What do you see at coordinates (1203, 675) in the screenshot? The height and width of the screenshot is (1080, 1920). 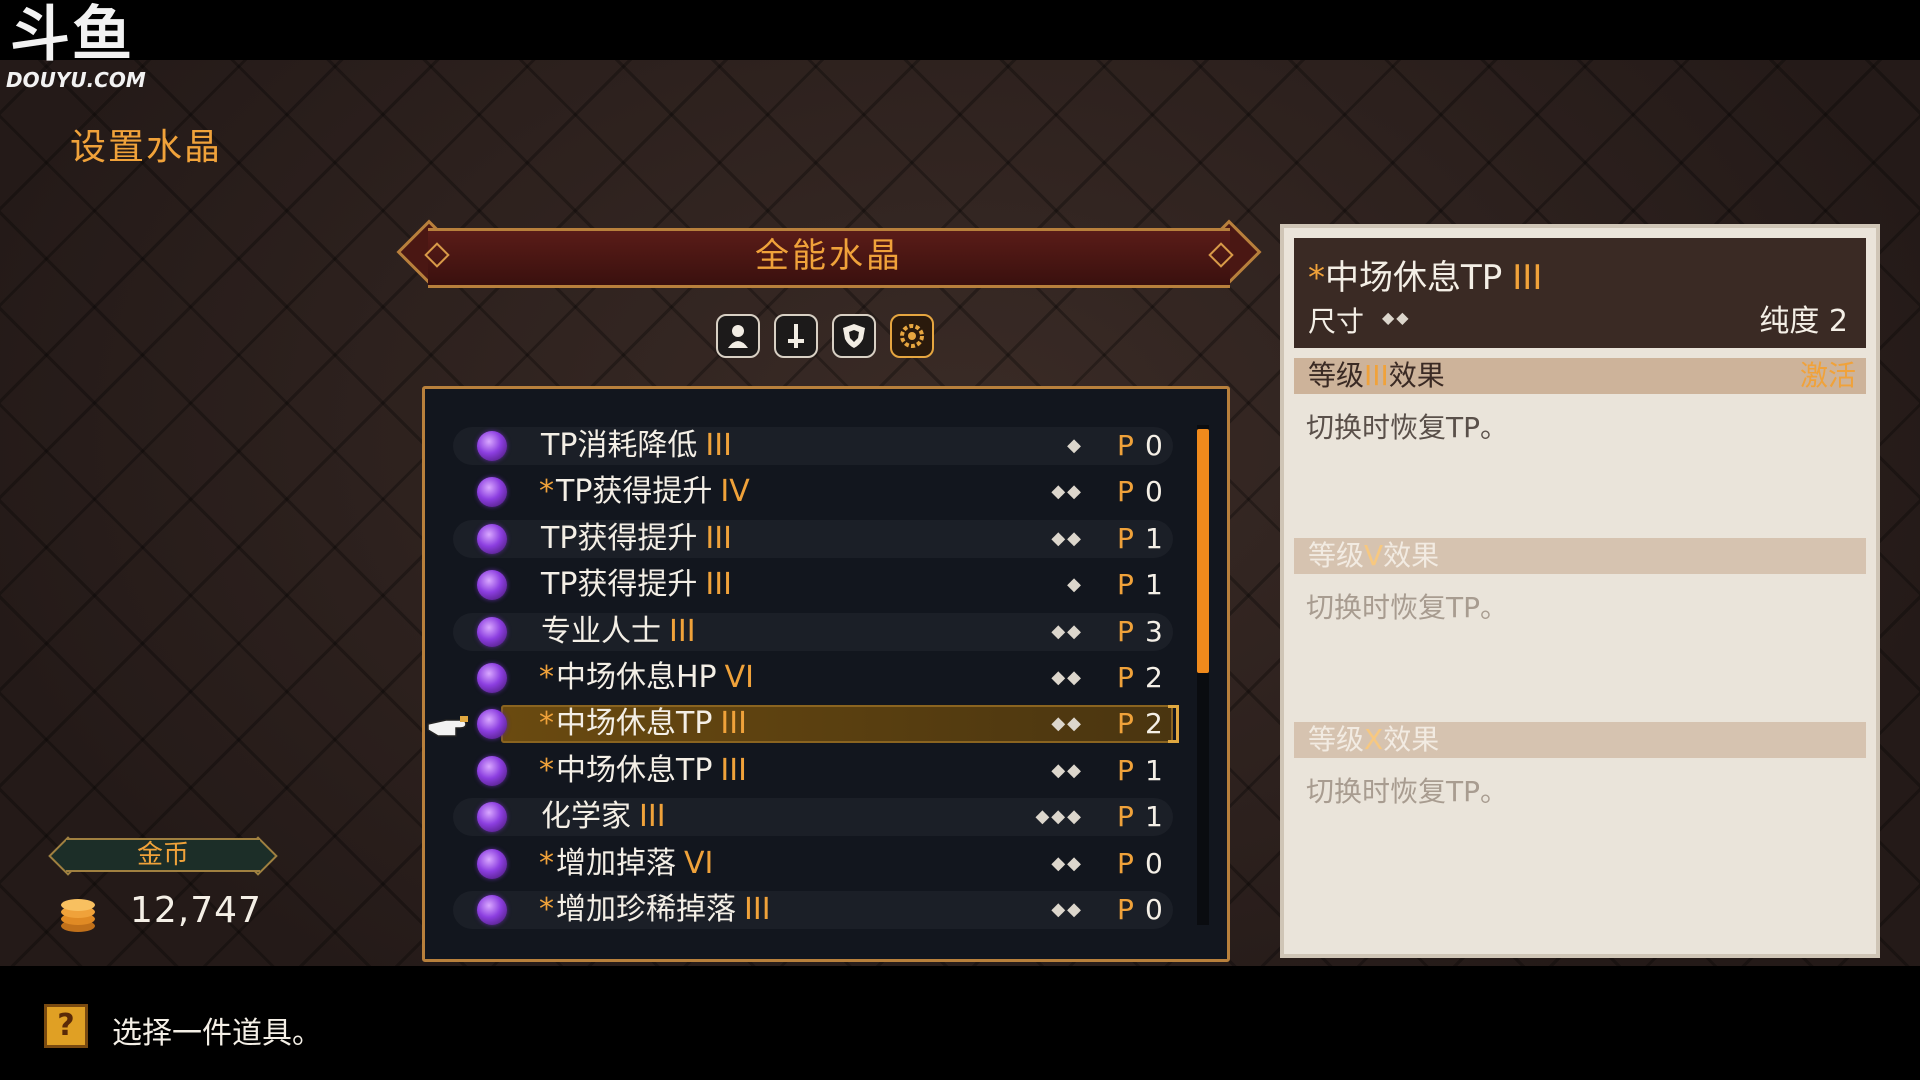 I see `scrollbar-track` at bounding box center [1203, 675].